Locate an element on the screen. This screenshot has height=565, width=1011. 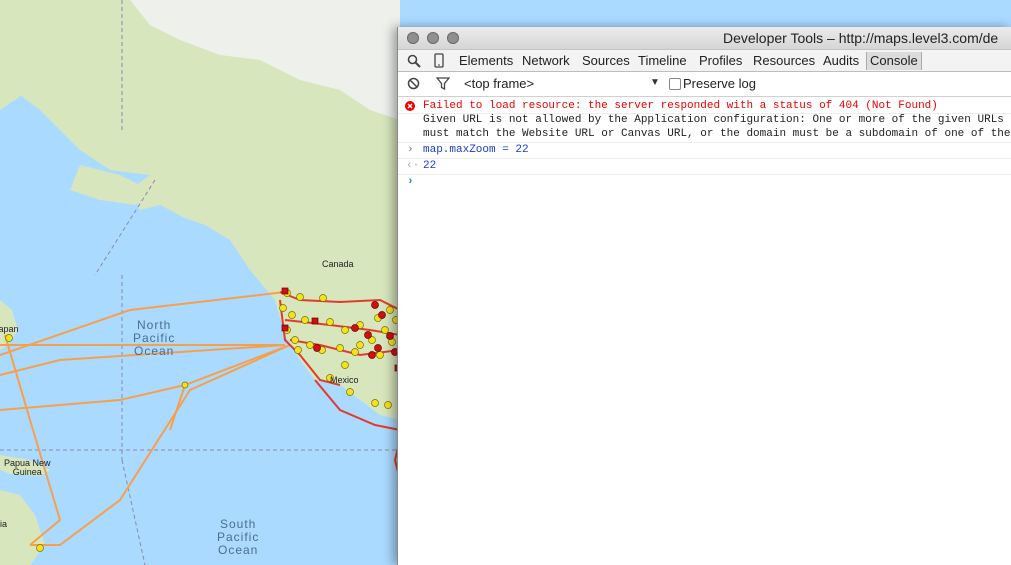
north-pacific-ocean-label: North Pacific Ocean is located at coordinates (154, 338).